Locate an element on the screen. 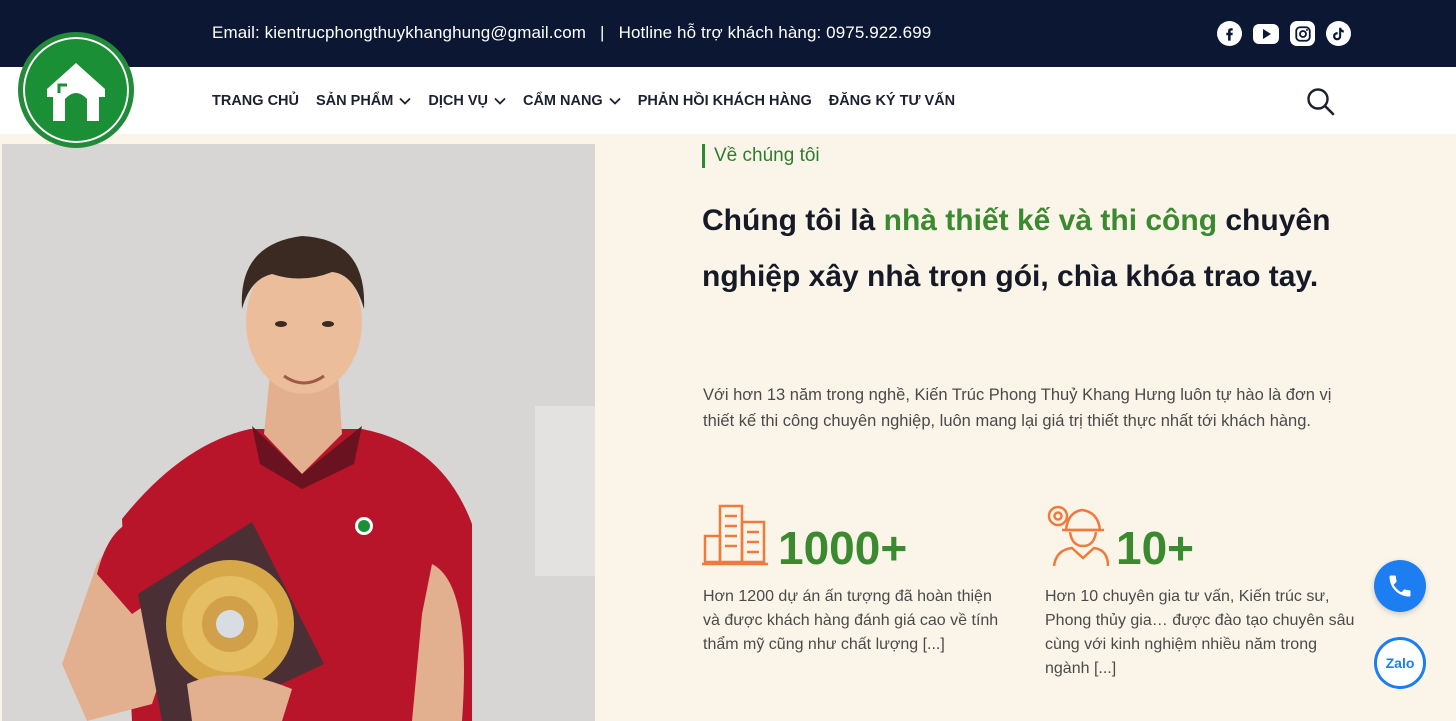 Image resolution: width=1456 pixels, height=721 pixels. phone-icon is located at coordinates (1400, 586).